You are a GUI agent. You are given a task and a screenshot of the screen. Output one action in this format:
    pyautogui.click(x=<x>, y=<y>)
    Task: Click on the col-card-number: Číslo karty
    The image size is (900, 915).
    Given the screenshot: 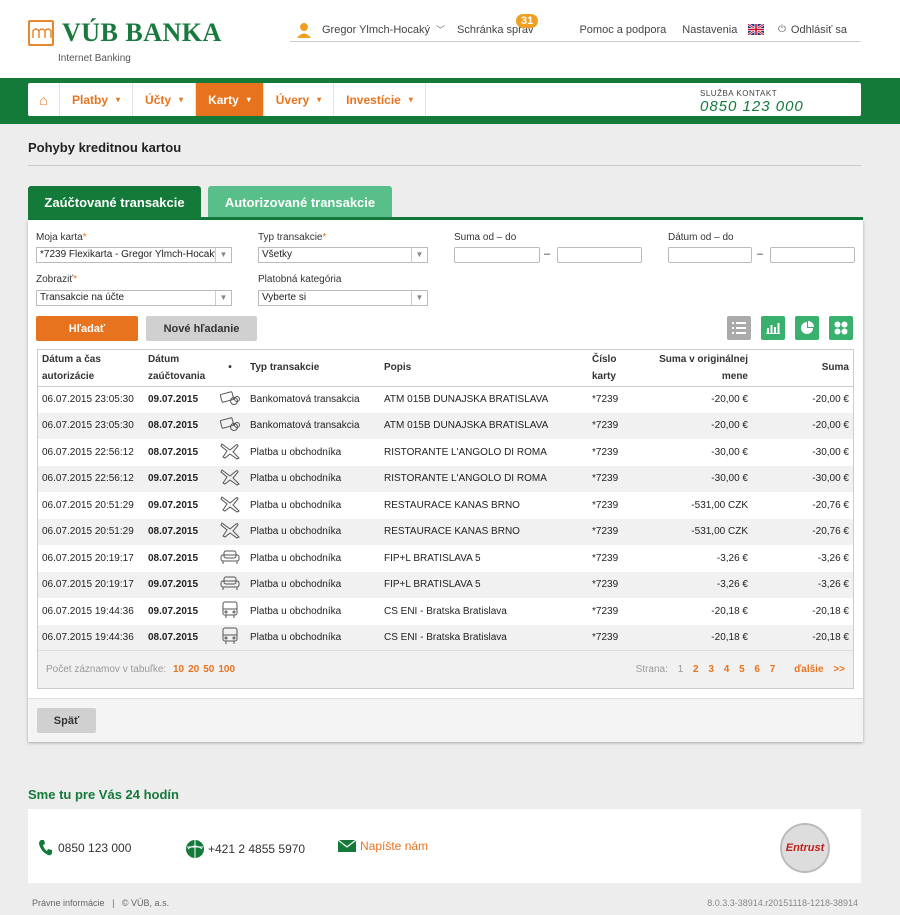 What is the action you would take?
    pyautogui.click(x=614, y=368)
    